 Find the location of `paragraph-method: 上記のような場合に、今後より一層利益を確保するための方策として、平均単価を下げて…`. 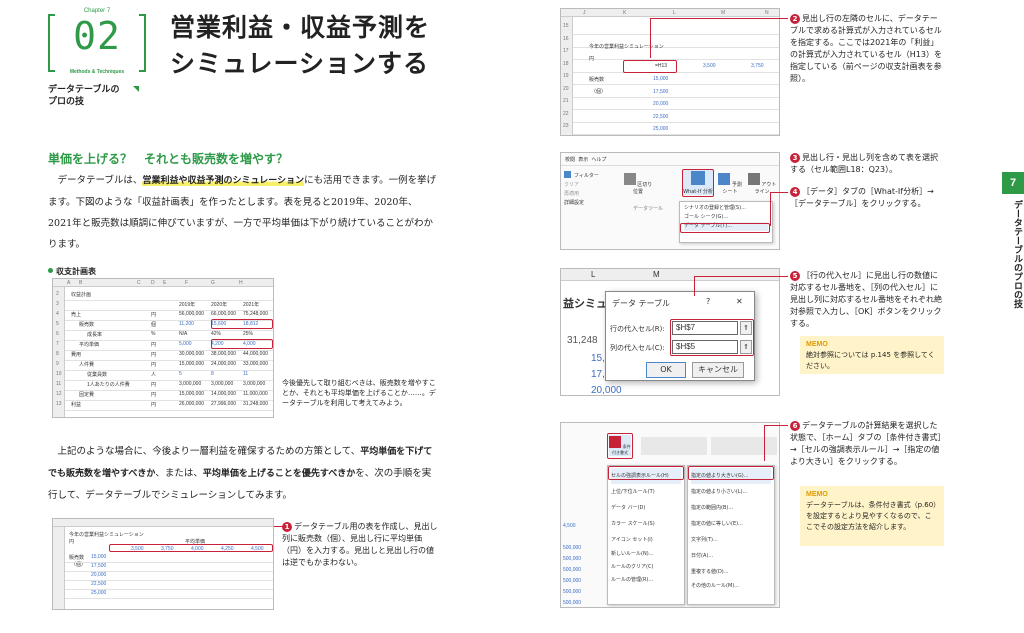

paragraph-method: 上記のような場合に、今後より一層利益を確保するための方策として、平均単価を下げて… is located at coordinates (244, 473).